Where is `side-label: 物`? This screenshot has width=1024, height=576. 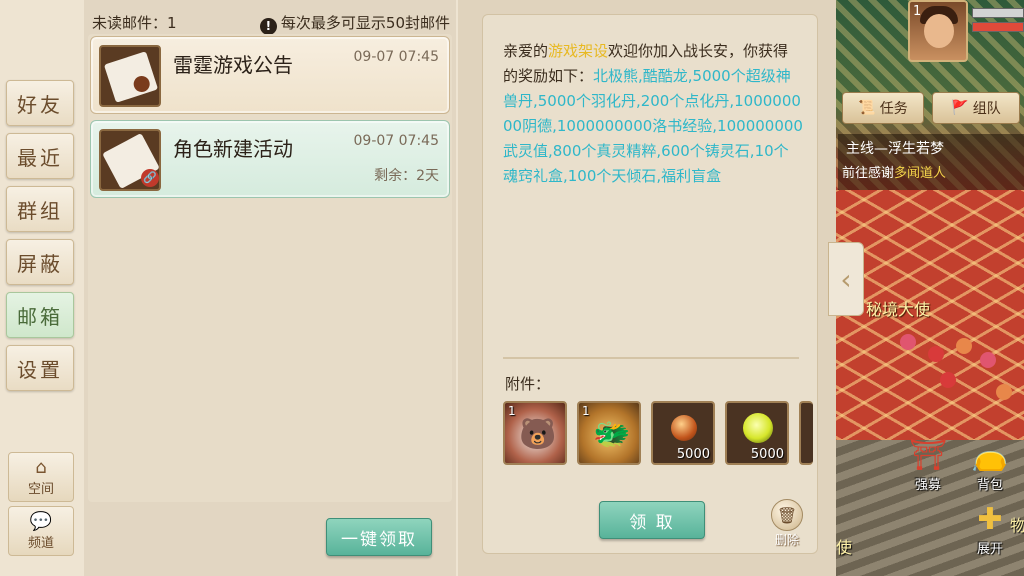 side-label: 物 is located at coordinates (1017, 525).